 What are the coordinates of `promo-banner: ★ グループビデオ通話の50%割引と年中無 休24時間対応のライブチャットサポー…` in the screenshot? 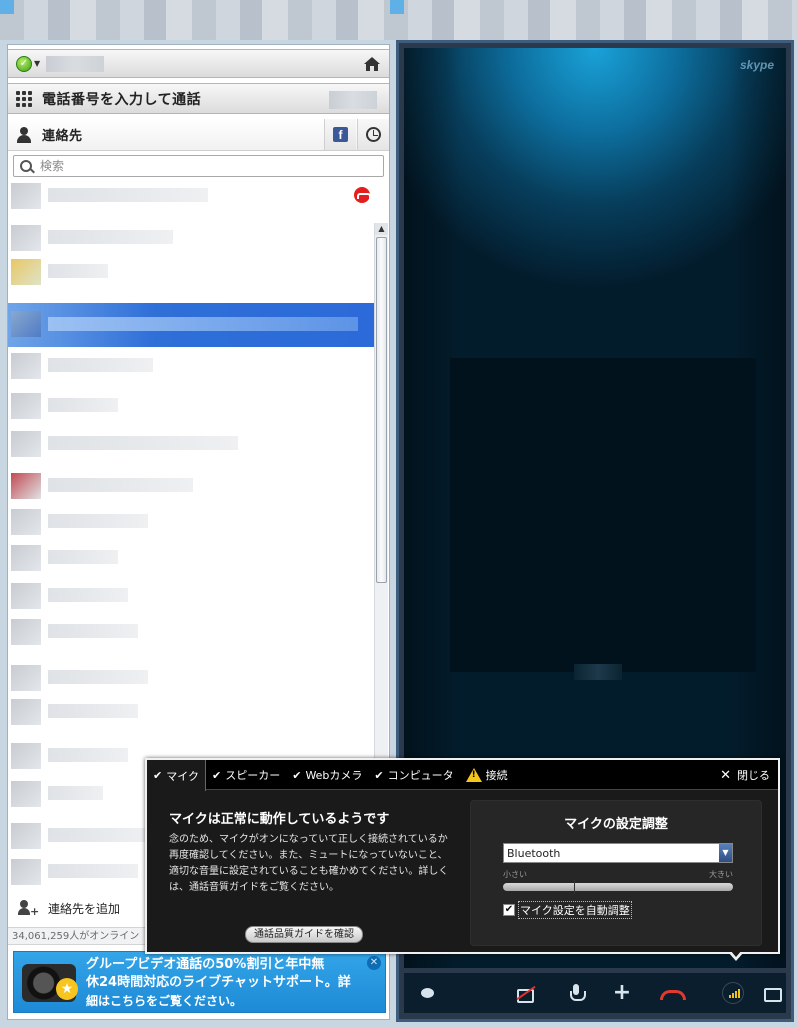 It's located at (199, 982).